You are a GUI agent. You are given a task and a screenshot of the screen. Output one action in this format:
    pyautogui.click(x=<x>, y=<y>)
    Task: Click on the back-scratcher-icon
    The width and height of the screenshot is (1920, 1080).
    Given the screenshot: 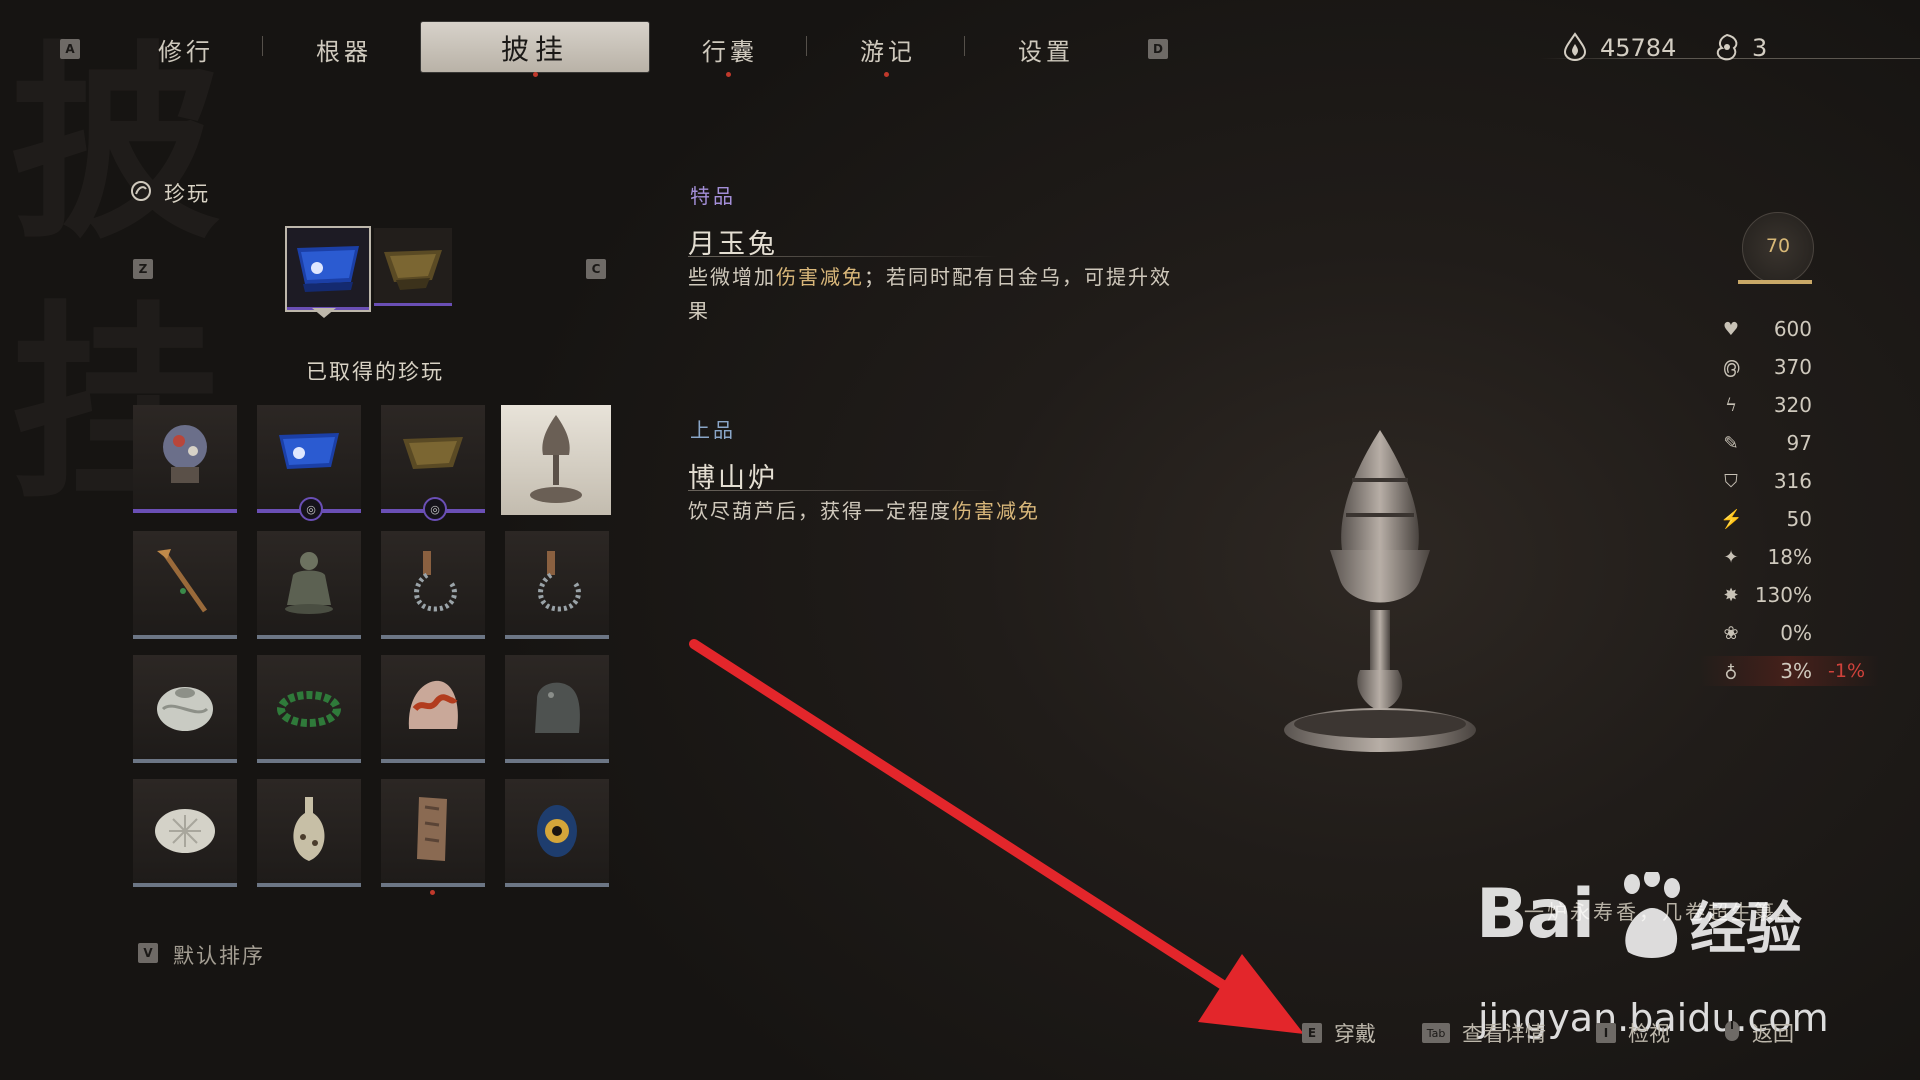 What is the action you would take?
    pyautogui.click(x=182, y=581)
    